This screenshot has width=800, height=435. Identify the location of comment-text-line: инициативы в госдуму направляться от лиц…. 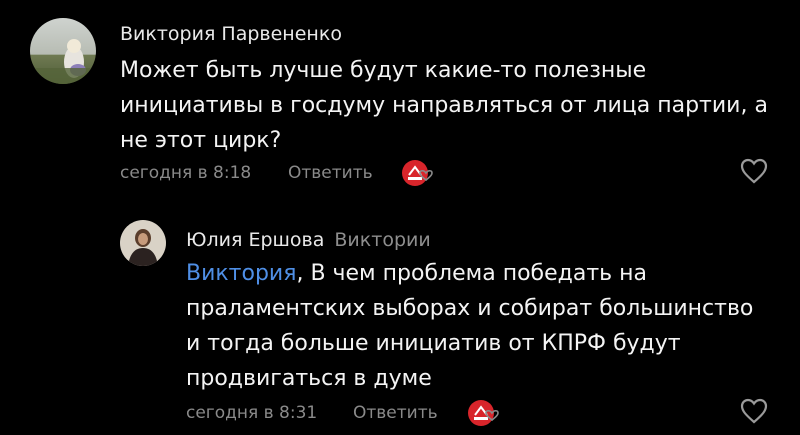
(444, 105).